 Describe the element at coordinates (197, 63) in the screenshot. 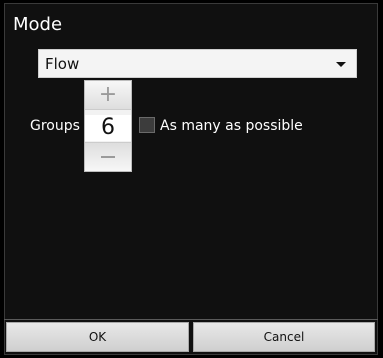

I see `mode-select: Flow` at that location.